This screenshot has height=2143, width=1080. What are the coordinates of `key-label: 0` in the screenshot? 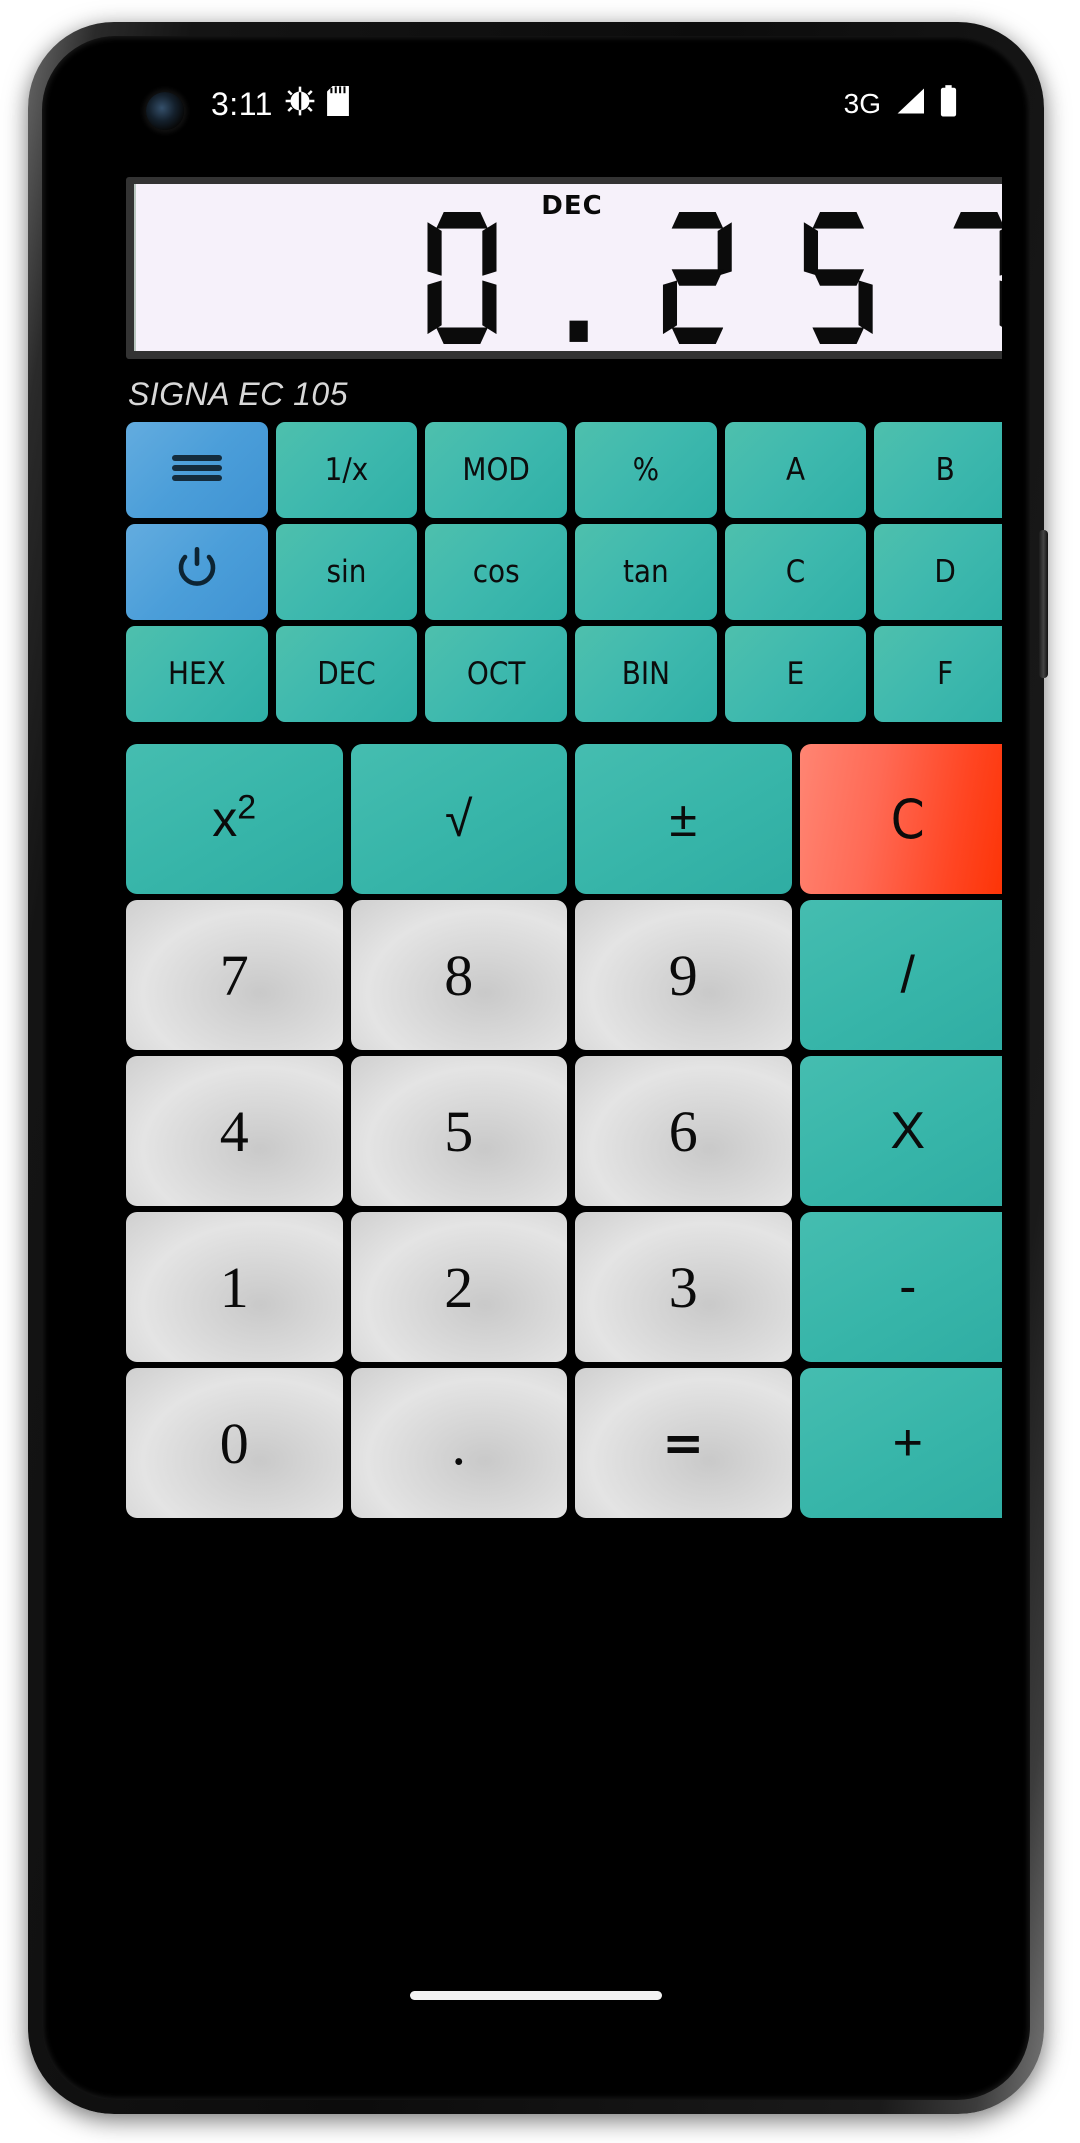 It's located at (234, 1443).